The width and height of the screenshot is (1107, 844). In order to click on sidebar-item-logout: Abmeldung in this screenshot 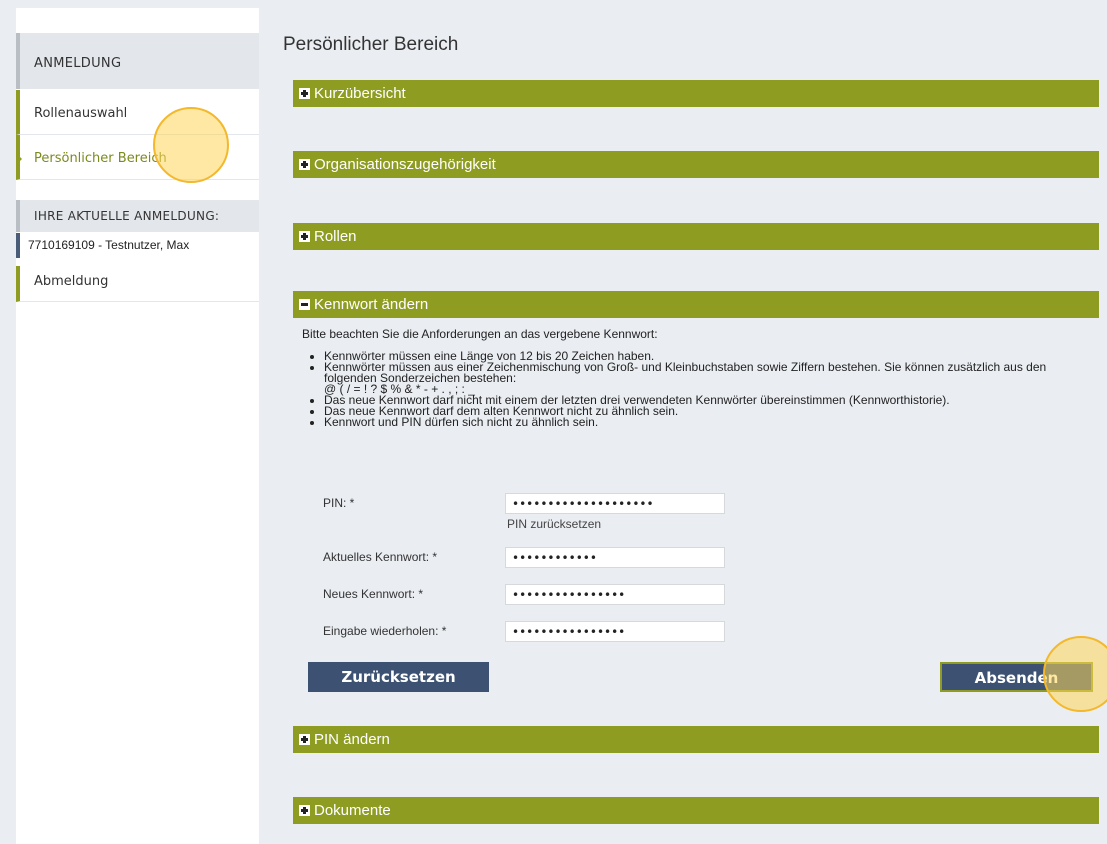, I will do `click(137, 284)`.